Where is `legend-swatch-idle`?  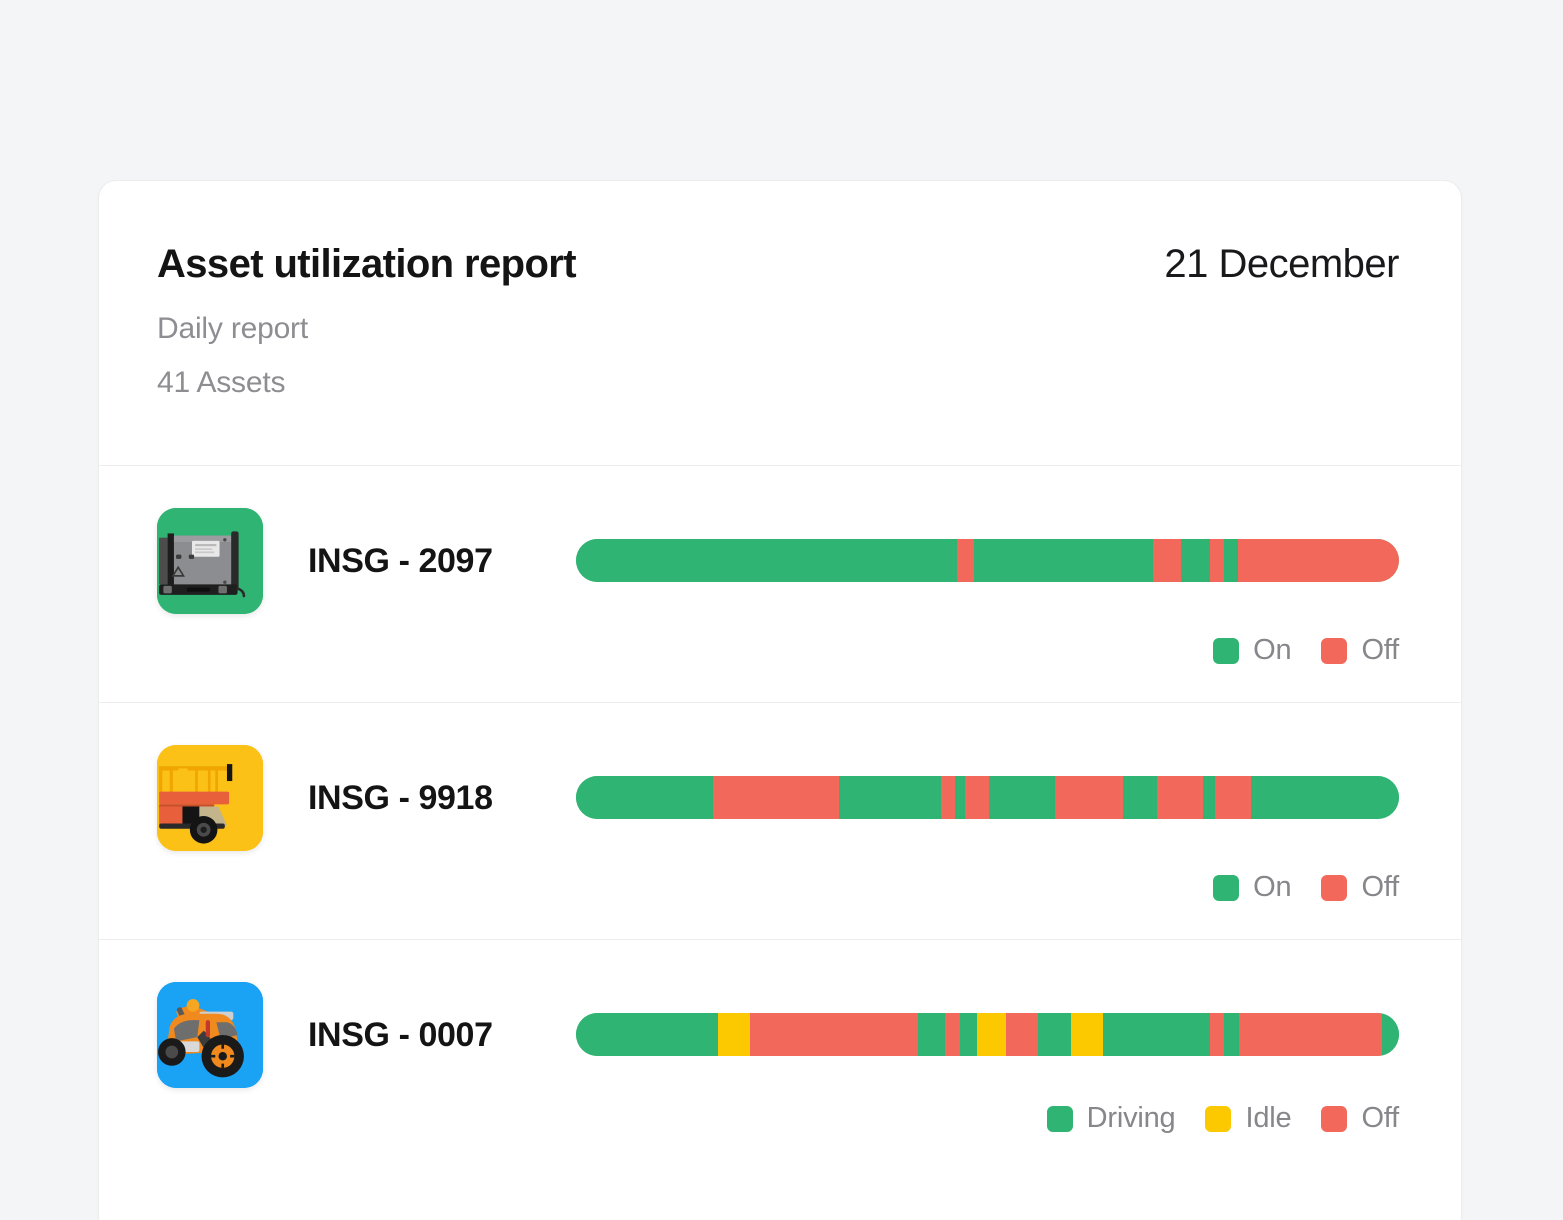 legend-swatch-idle is located at coordinates (1218, 1118).